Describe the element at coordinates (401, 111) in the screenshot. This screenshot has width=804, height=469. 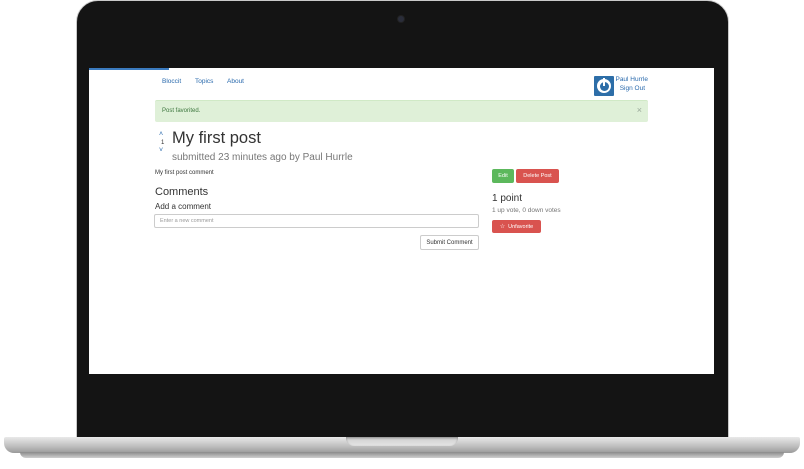
I see `flash-alert: Post favorited. ×` at that location.